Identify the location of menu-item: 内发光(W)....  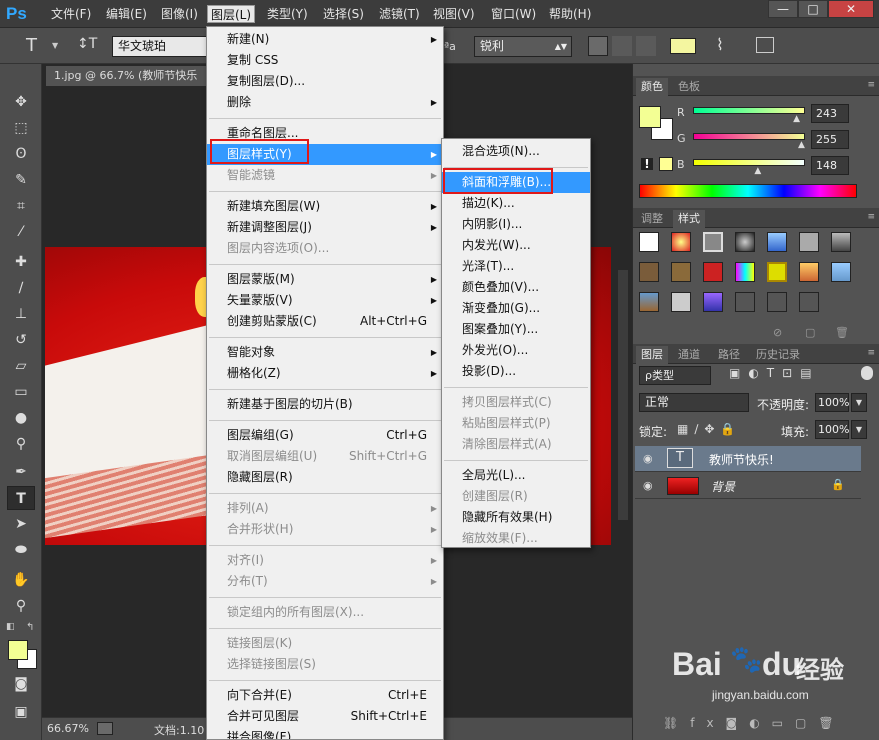
(516, 245).